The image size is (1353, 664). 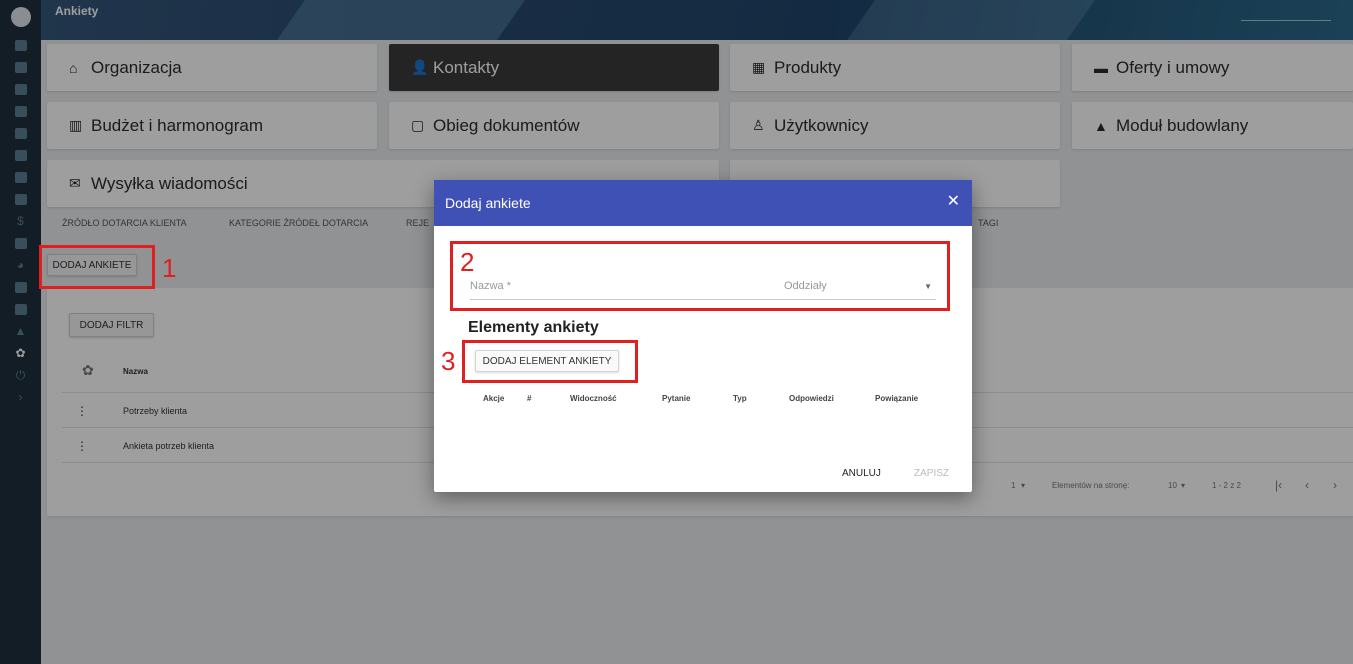 What do you see at coordinates (861, 473) in the screenshot?
I see `cancel-button: ANULUJ` at bounding box center [861, 473].